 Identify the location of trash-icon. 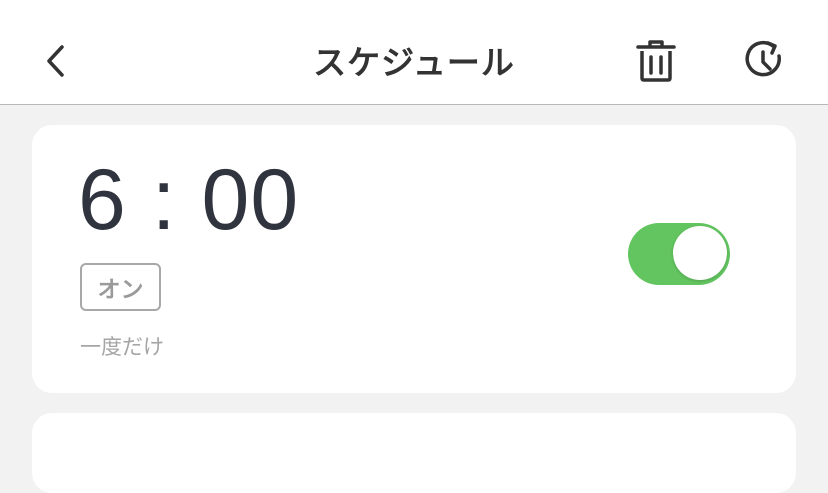
(656, 61).